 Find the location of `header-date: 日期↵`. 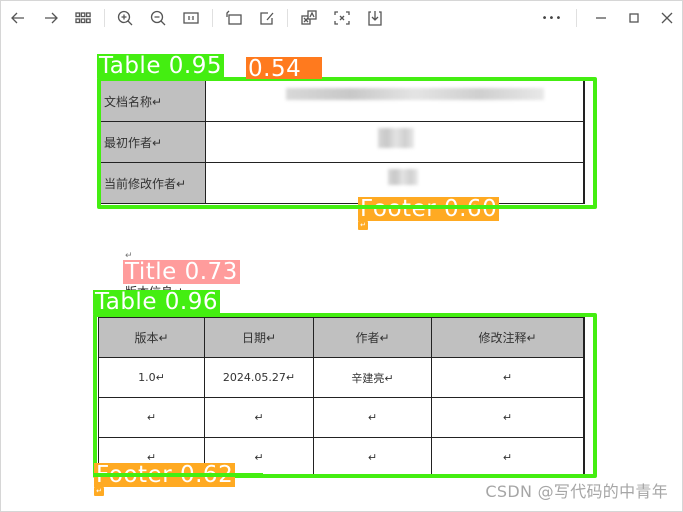

header-date: 日期↵ is located at coordinates (259, 337).